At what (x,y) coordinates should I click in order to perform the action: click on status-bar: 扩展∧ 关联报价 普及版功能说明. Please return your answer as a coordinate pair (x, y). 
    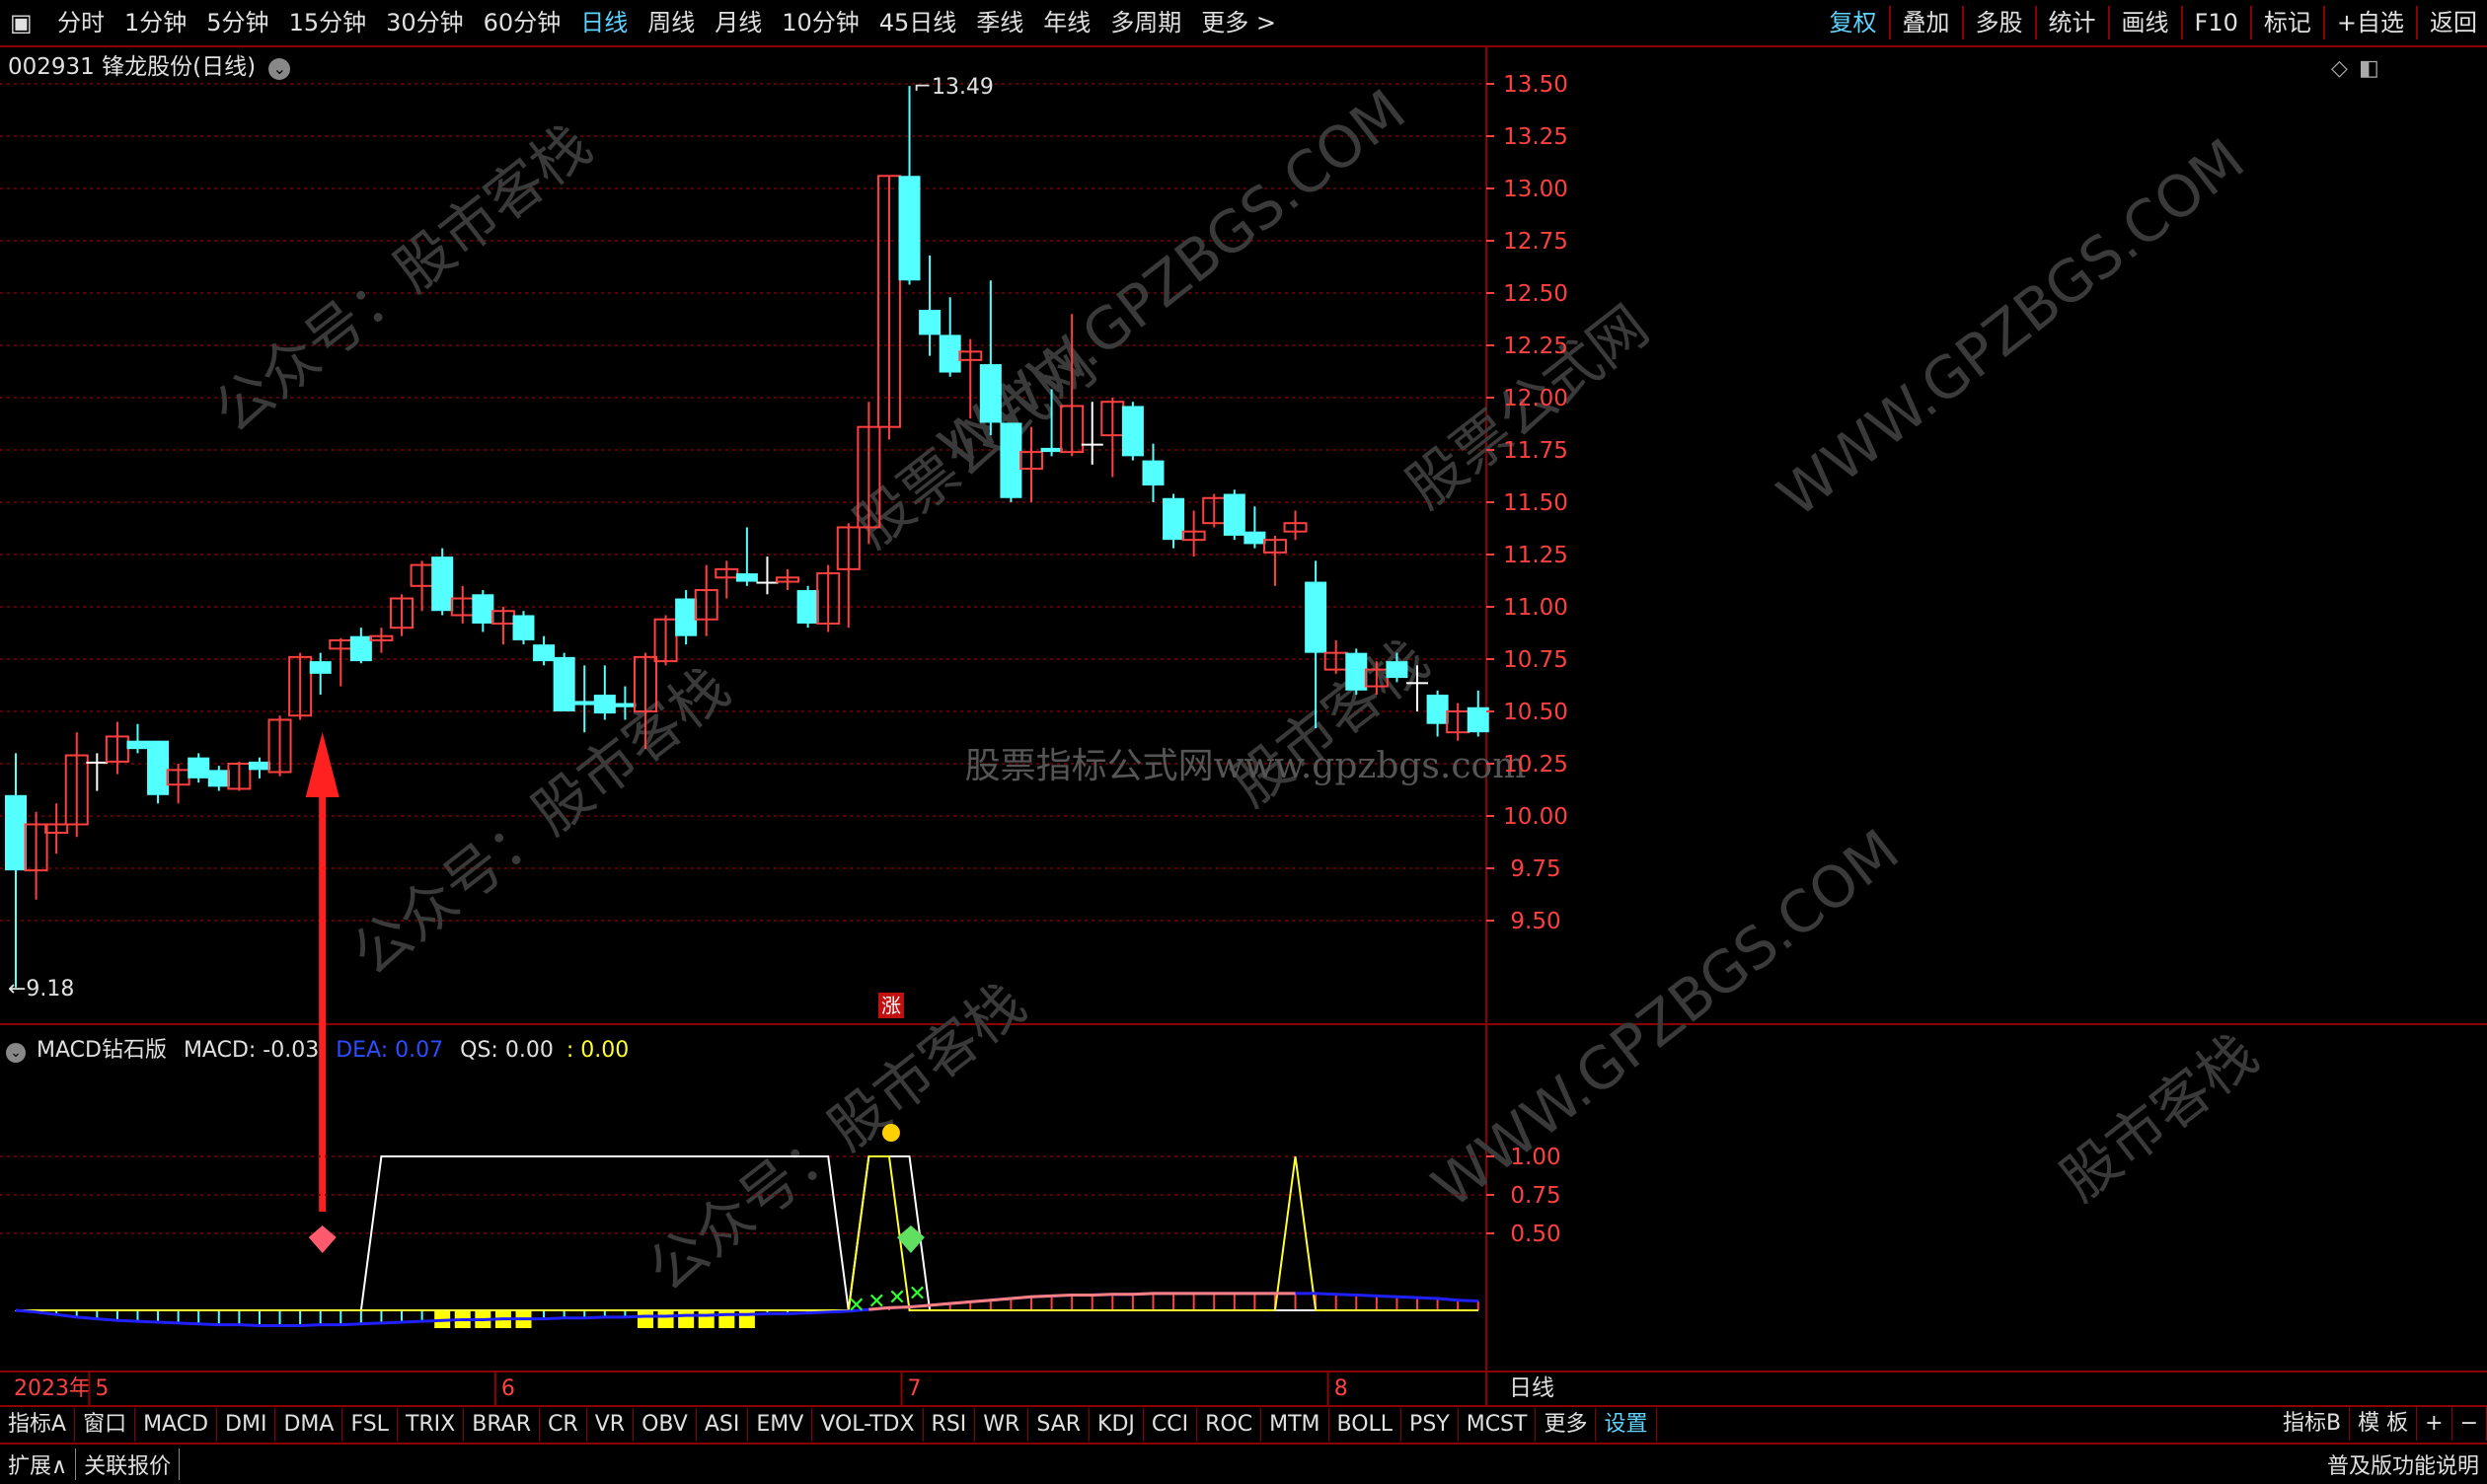
    Looking at the image, I should click on (1243, 1463).